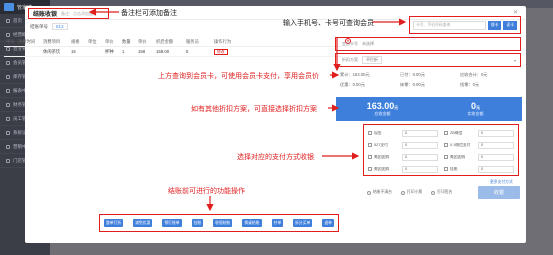 This screenshot has width=553, height=255. I want to click on remark-field: 备注：点击添加备注, so click(79, 14).